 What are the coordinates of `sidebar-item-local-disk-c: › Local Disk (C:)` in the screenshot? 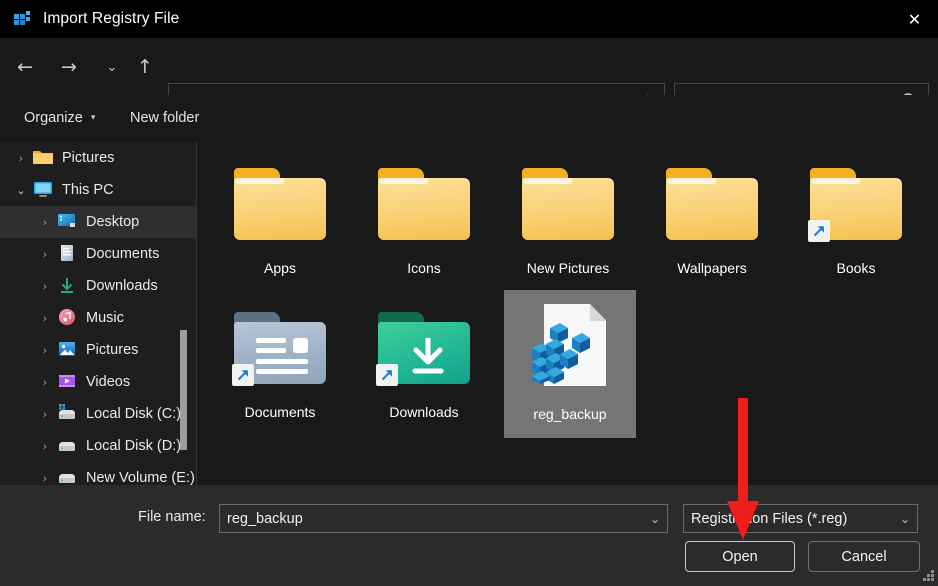 It's located at (98, 414).